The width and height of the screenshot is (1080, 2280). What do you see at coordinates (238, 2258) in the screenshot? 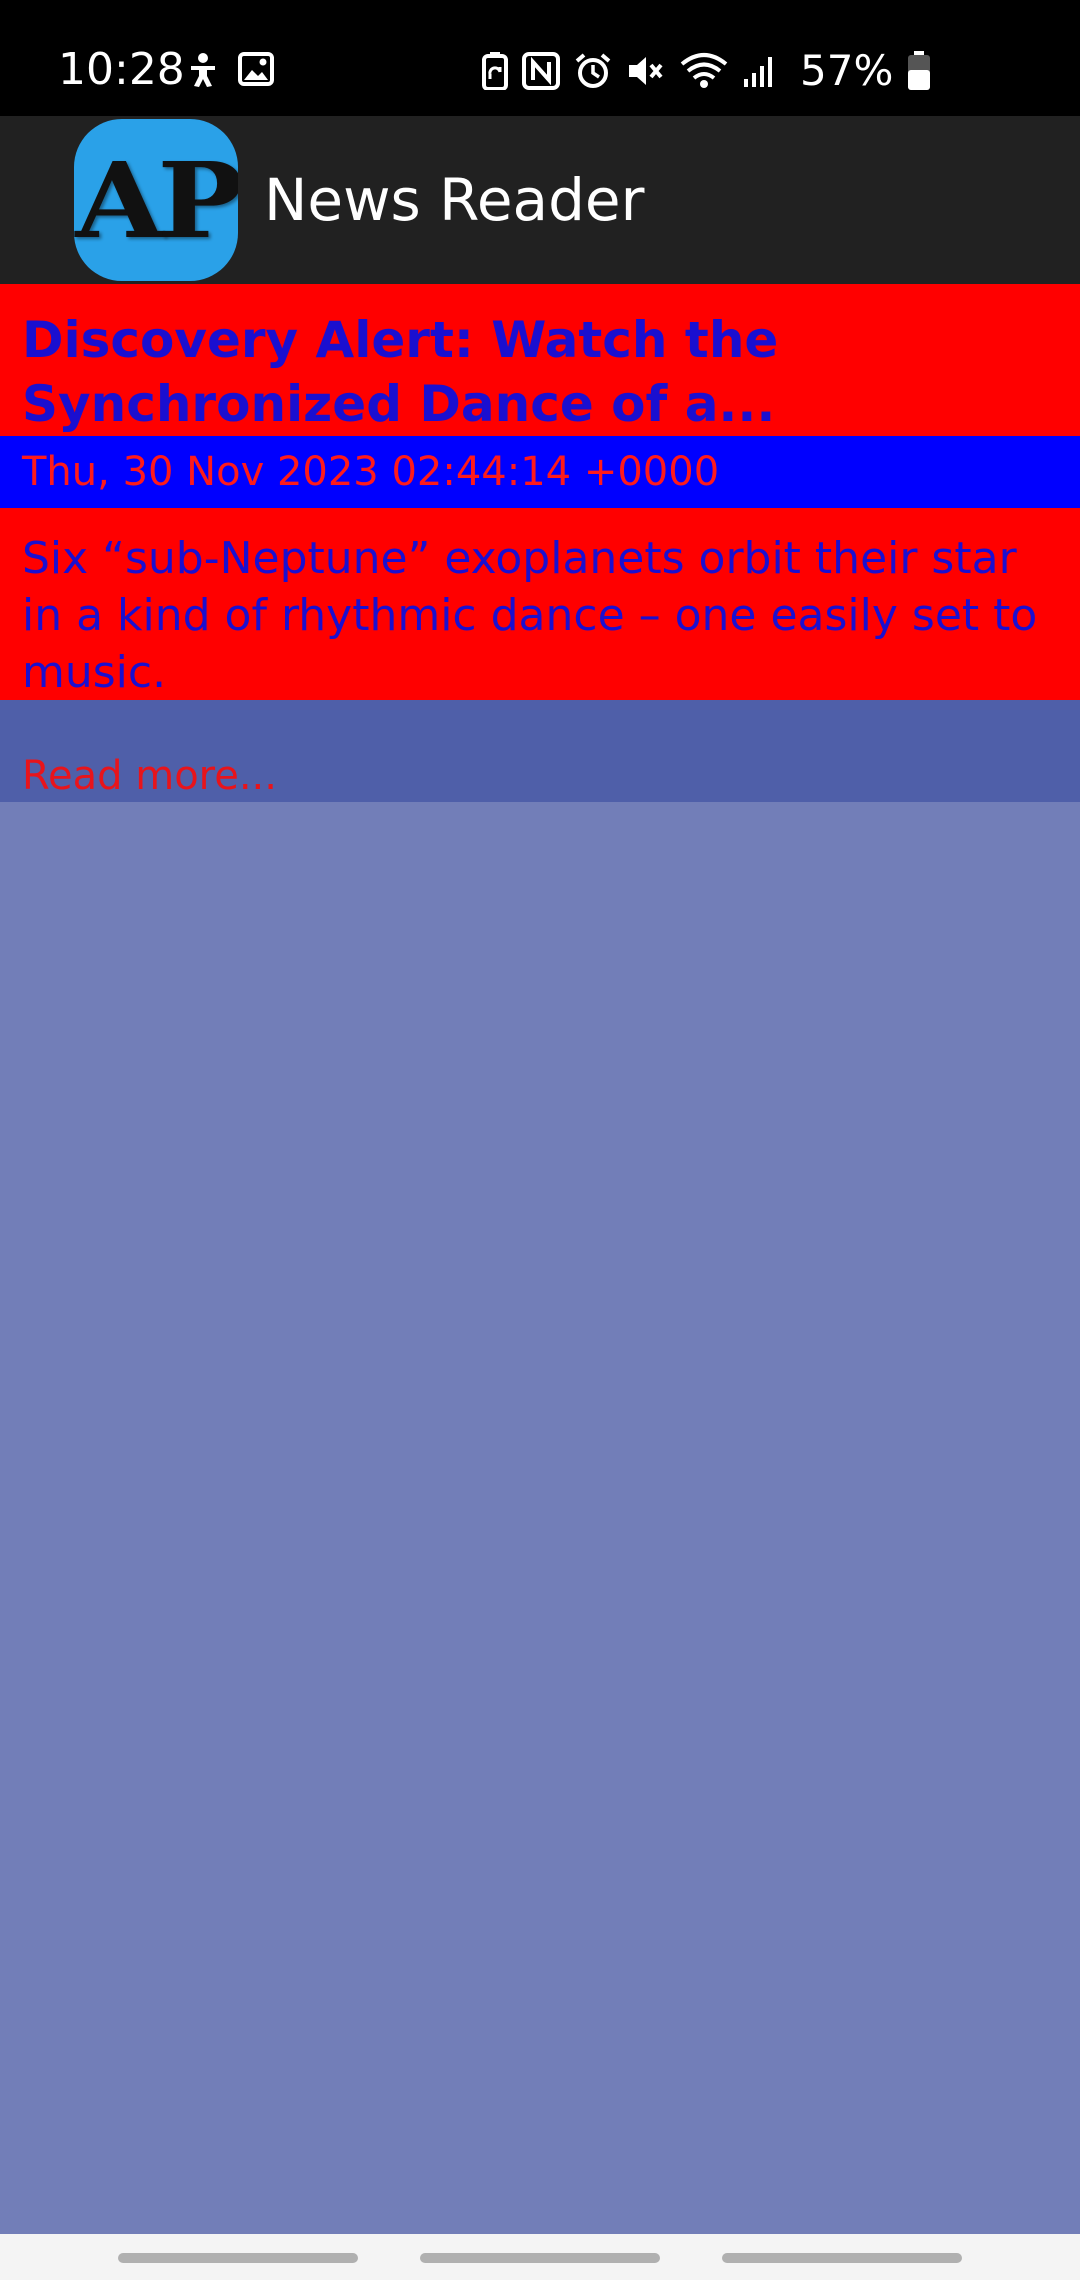
I see `nav-recents-handle` at bounding box center [238, 2258].